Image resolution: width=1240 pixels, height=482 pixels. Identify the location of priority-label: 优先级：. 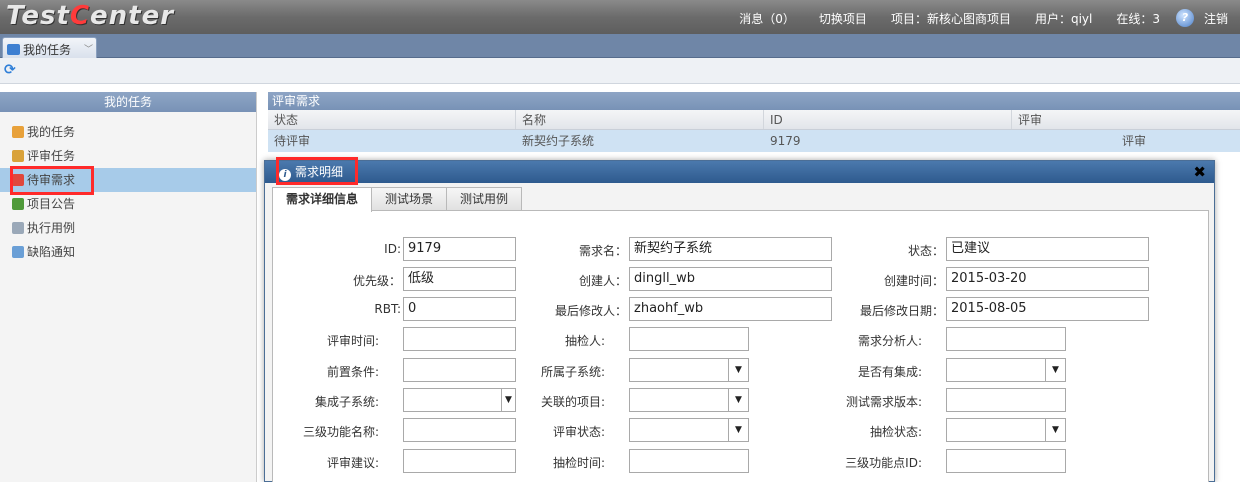
(376, 281).